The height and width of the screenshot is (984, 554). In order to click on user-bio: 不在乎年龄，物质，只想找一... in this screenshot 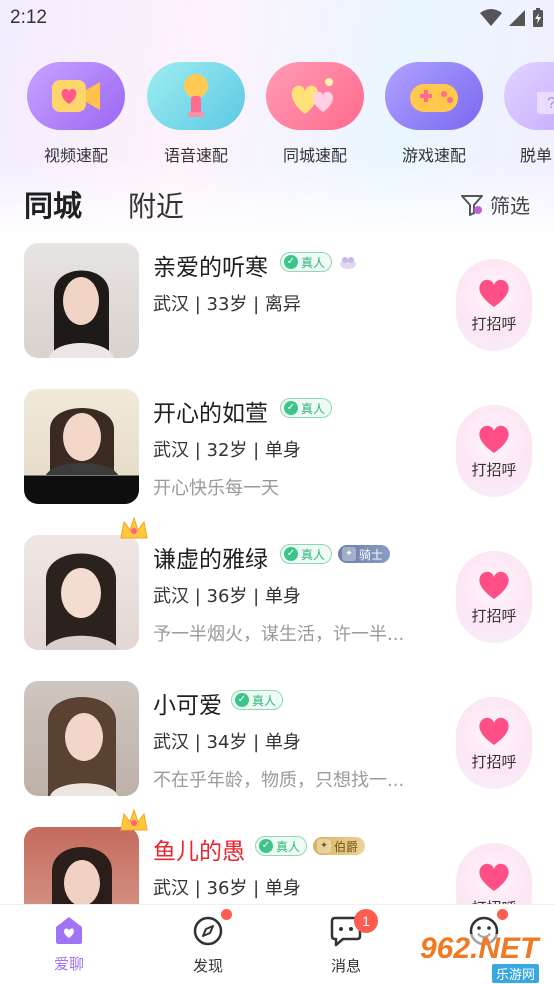, I will do `click(279, 780)`.